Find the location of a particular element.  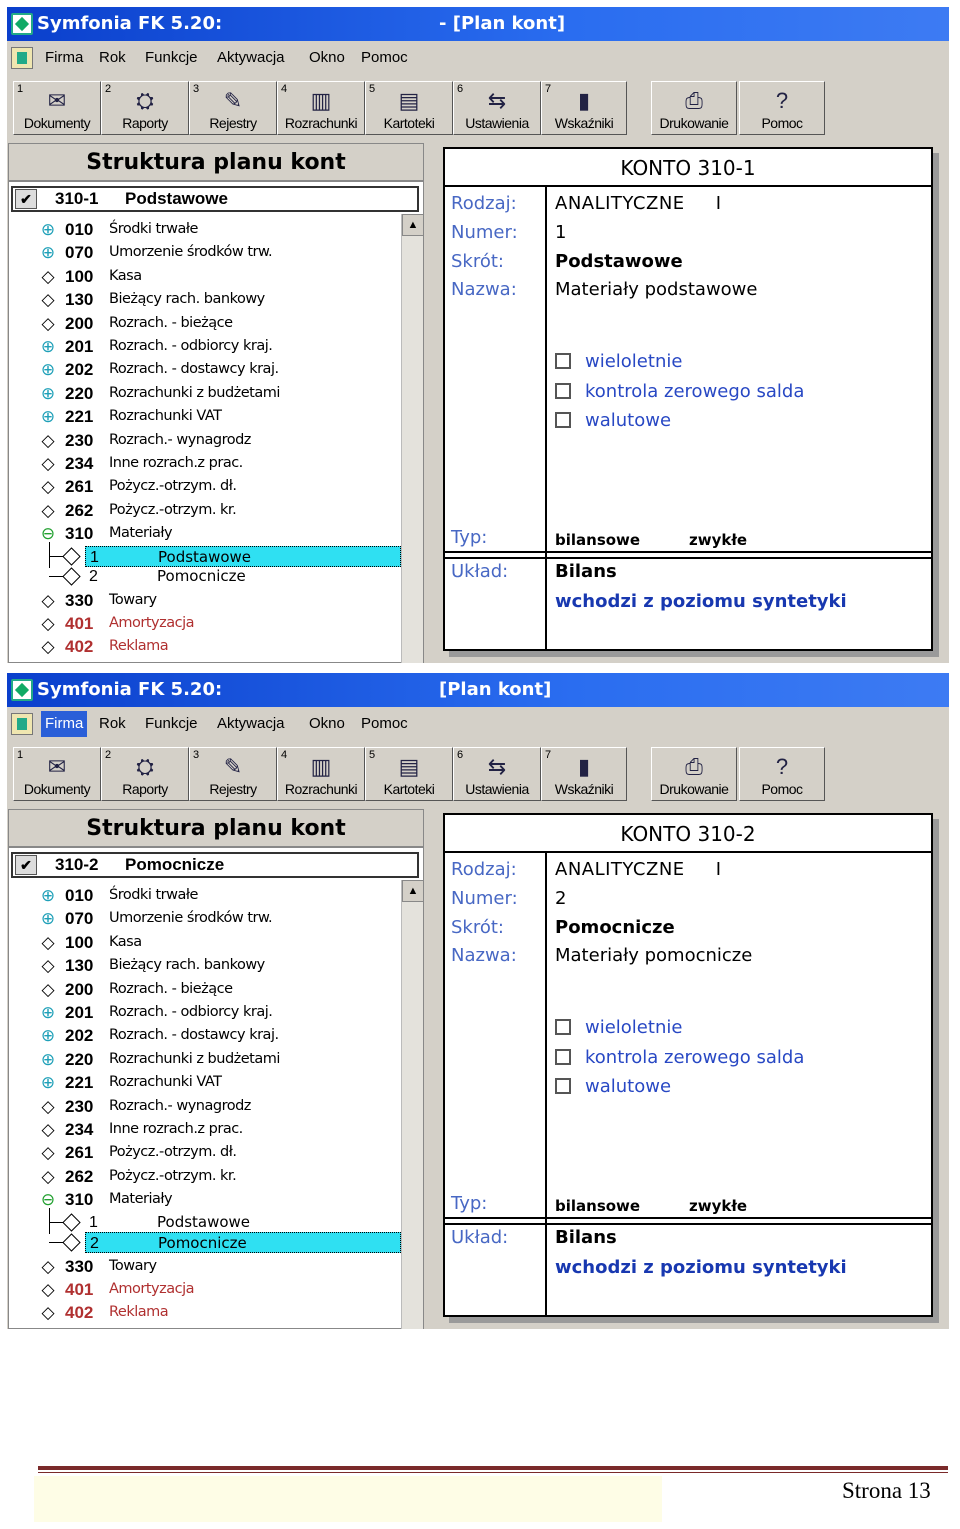

tree-node-label: Bieżący rach. bankowy is located at coordinates (187, 299).